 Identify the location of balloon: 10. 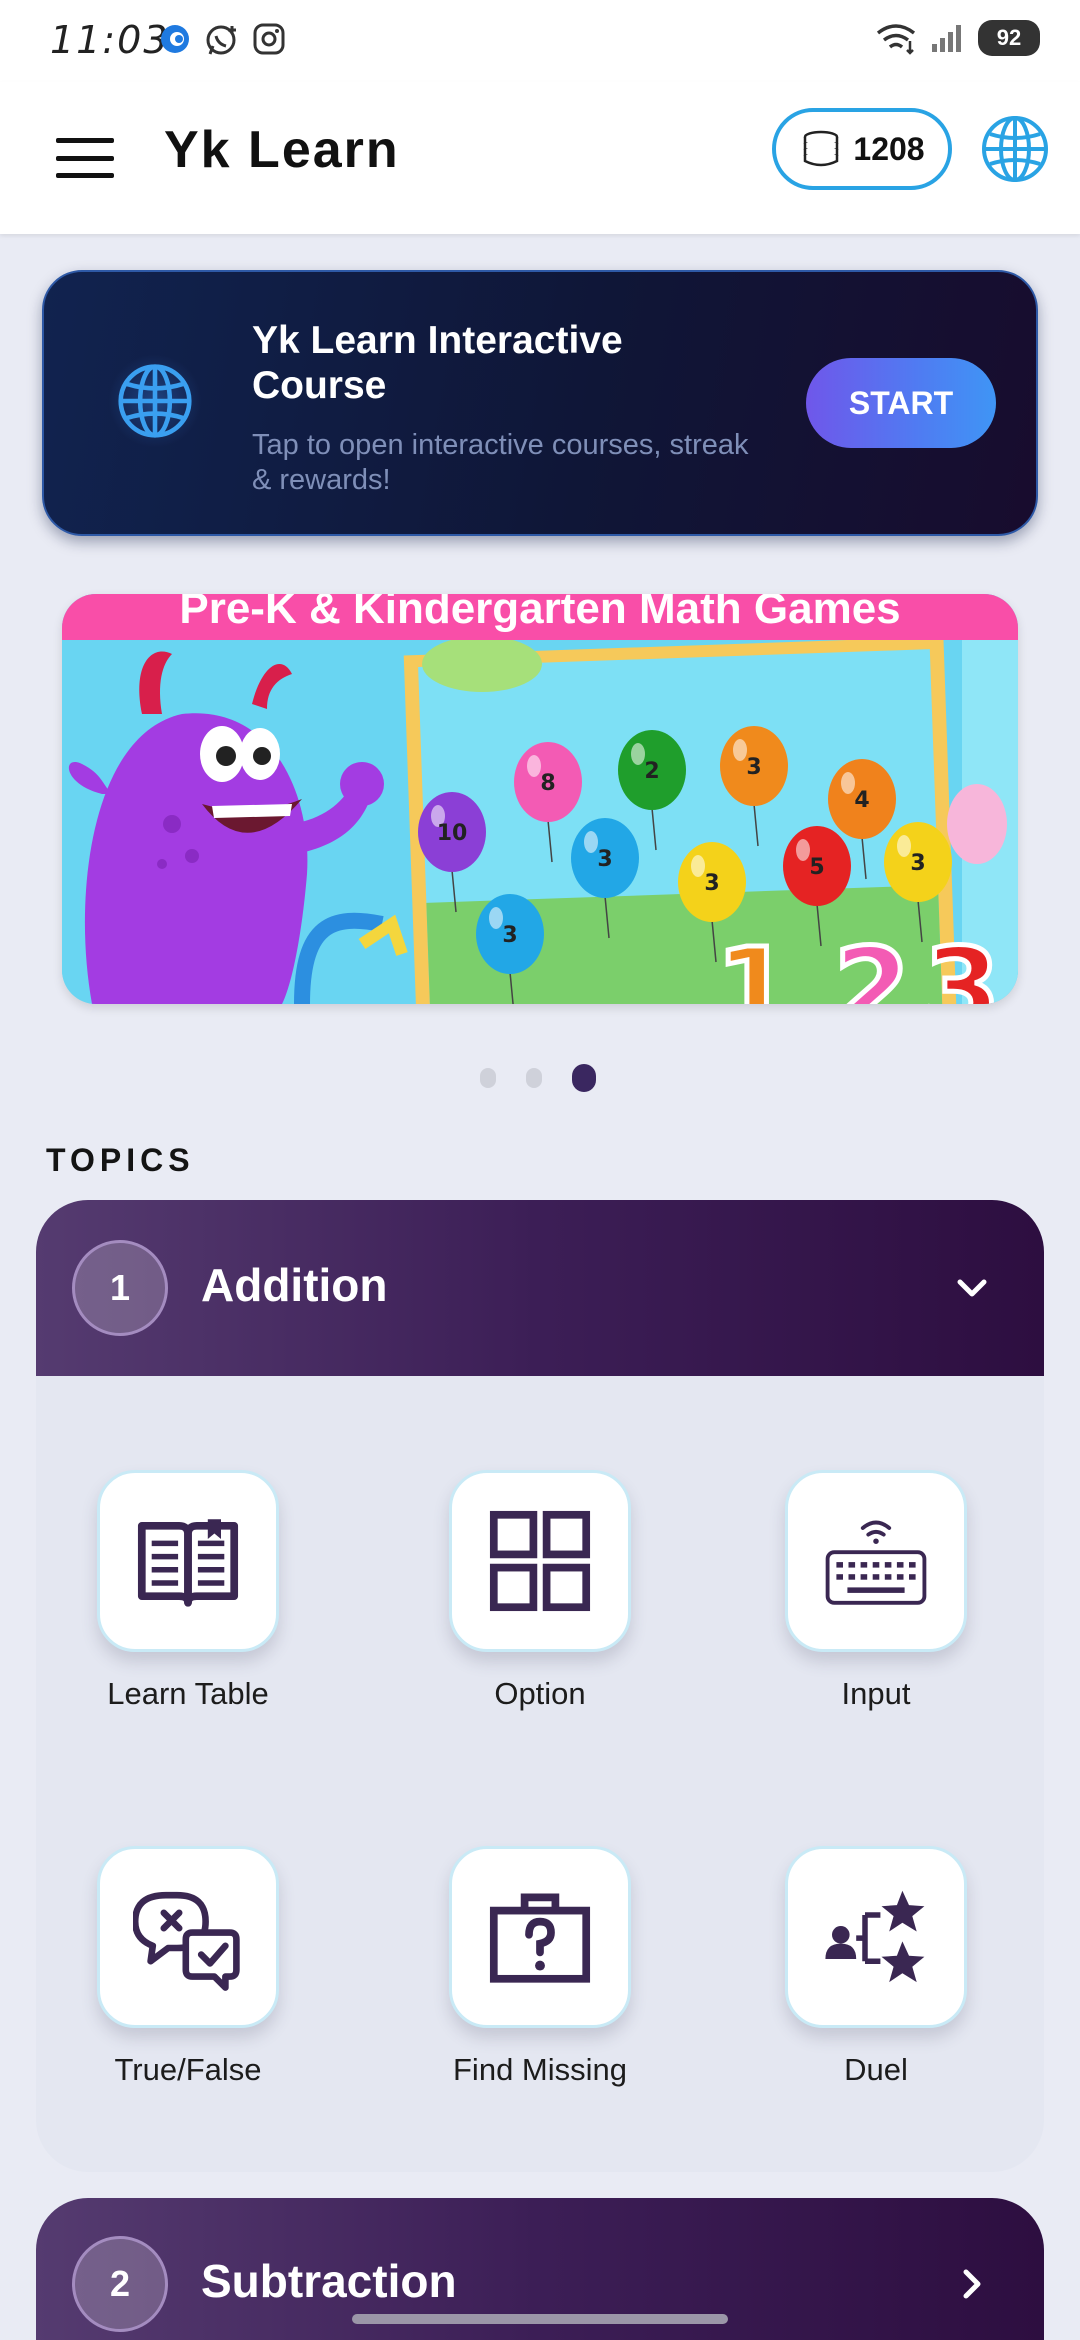
(452, 852).